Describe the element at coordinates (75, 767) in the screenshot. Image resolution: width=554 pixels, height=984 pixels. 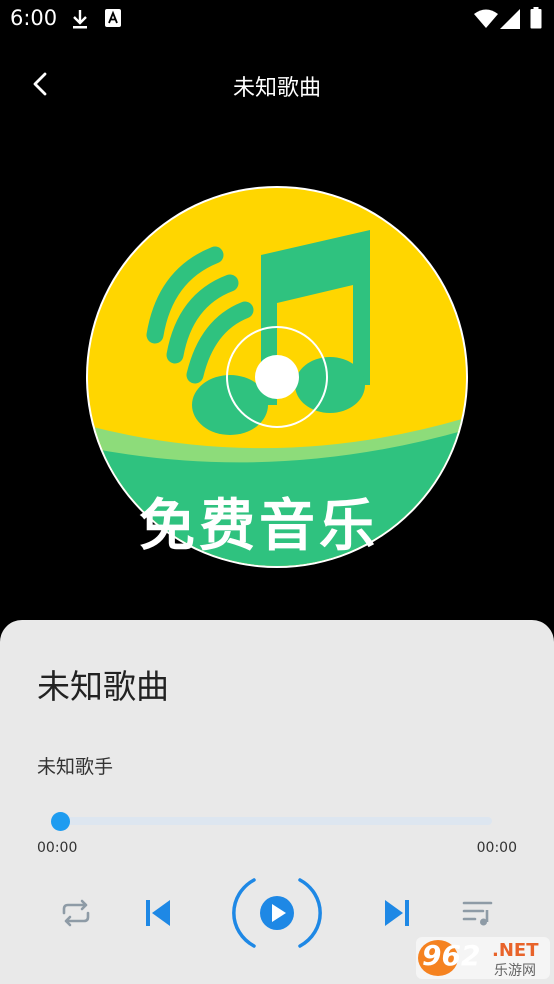
I see `artist-name: 未知歌手` at that location.